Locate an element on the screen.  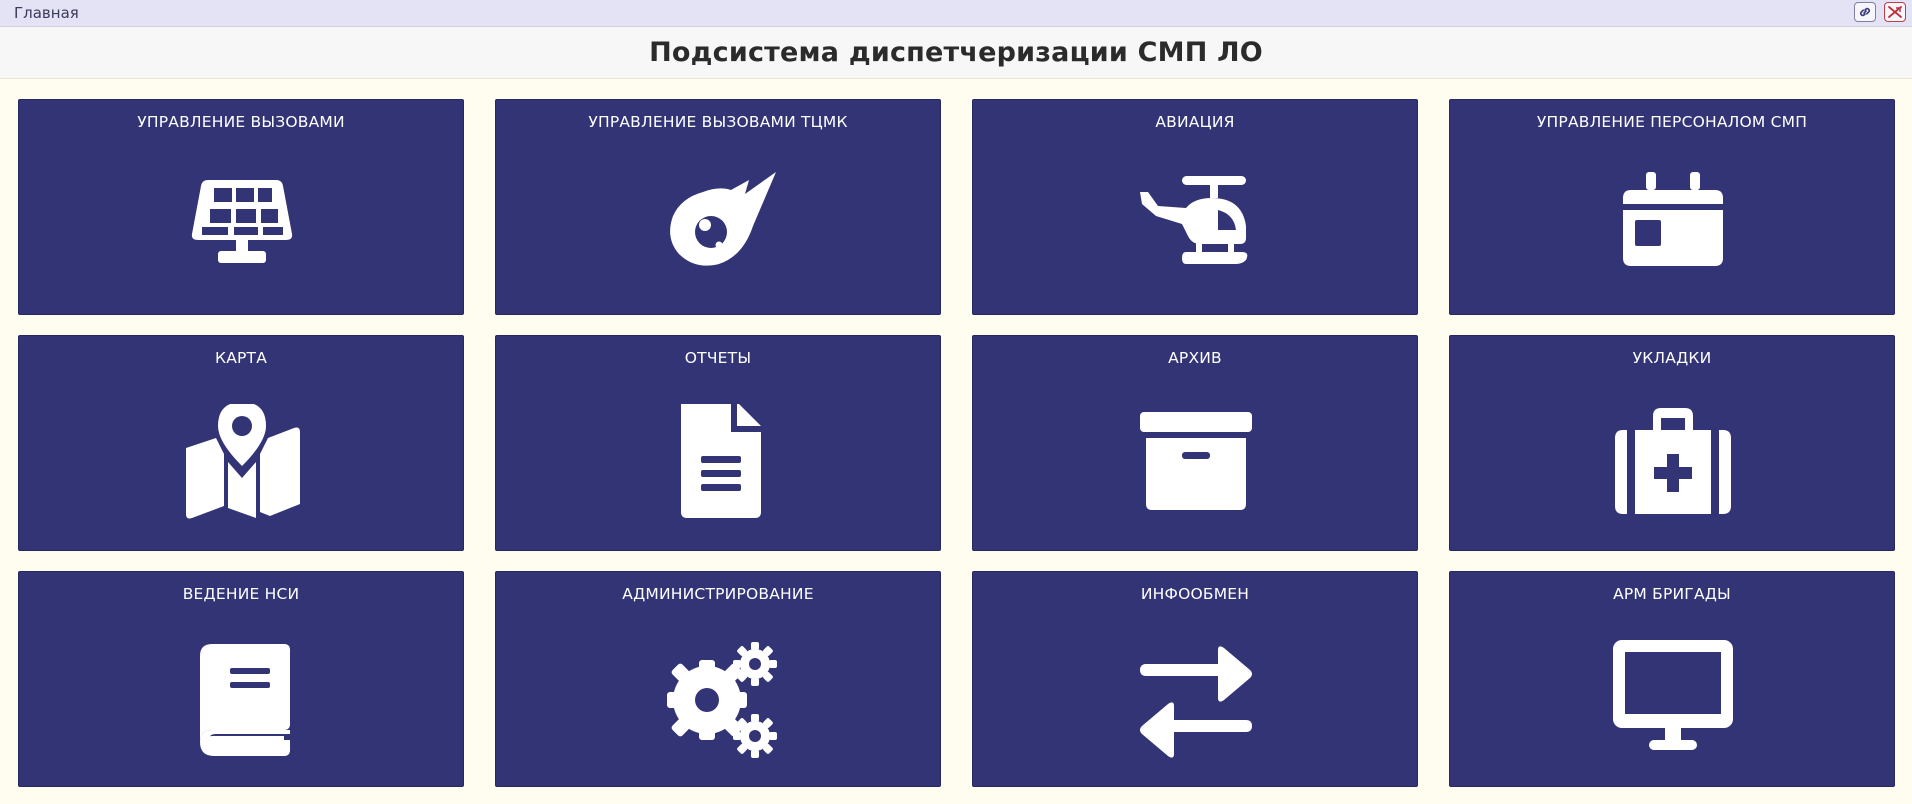
tile-label: УПРАВЛЕНИЕ ВЫЗОВАМИ is located at coordinates (241, 122).